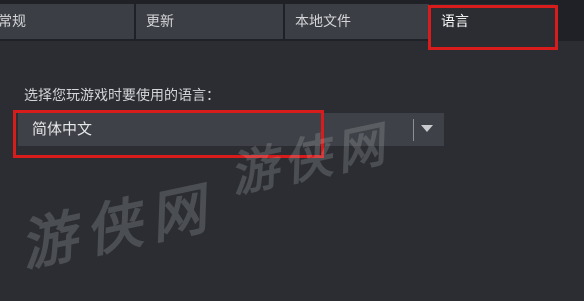 This screenshot has height=301, width=584. Describe the element at coordinates (231, 129) in the screenshot. I see `language-select: 简体中文` at that location.